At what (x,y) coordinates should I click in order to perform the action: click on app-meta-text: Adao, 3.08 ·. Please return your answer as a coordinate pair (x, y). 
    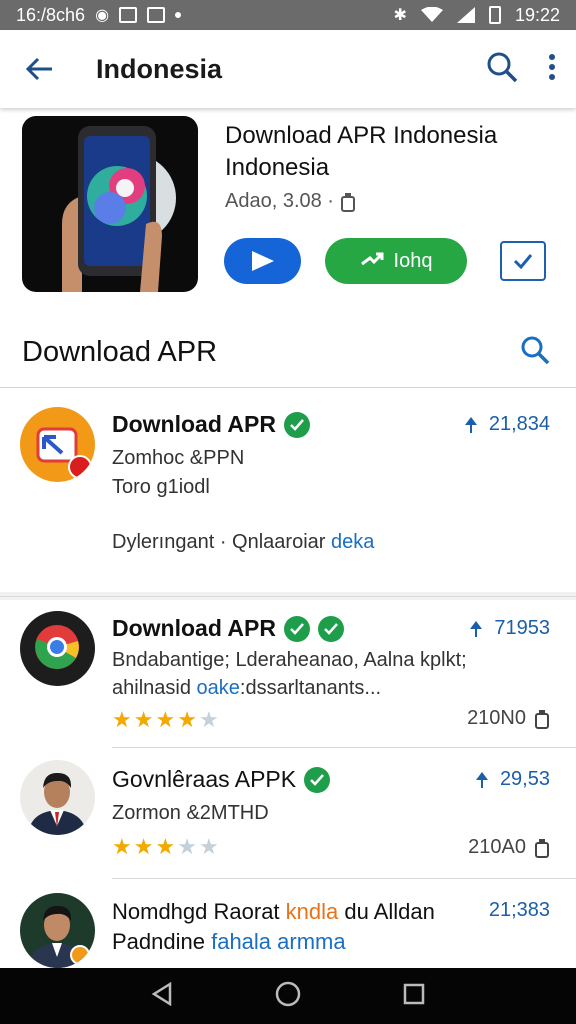
    Looking at the image, I should click on (279, 201).